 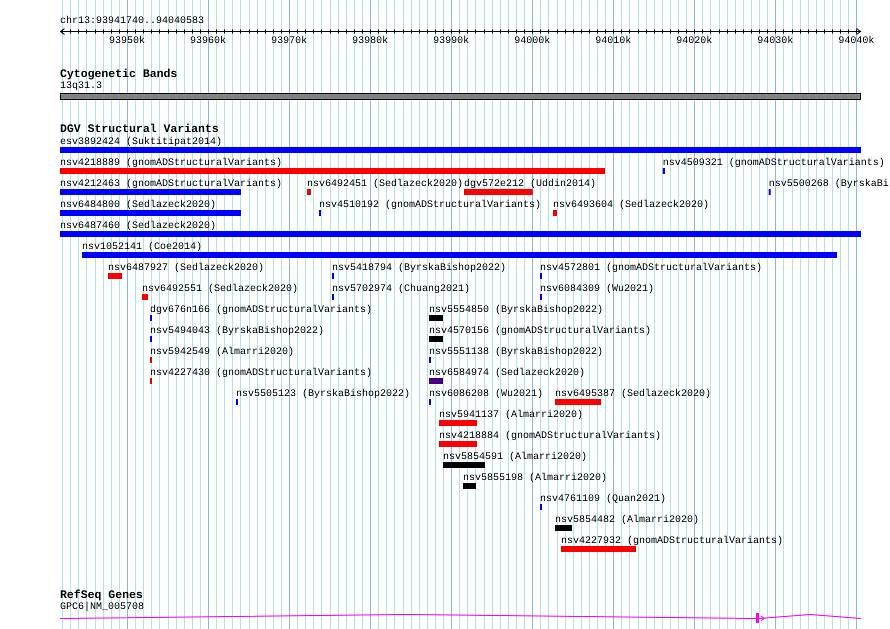 What do you see at coordinates (532, 41) in the screenshot?
I see `tick-label: 94000k` at bounding box center [532, 41].